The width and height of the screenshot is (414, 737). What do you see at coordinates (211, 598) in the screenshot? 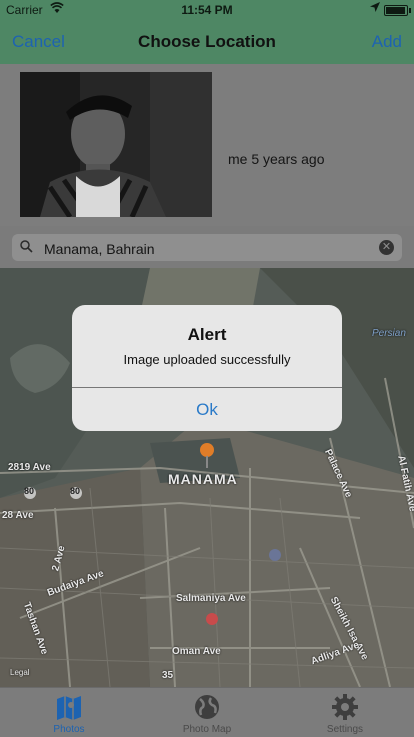
I see `map-street-label: Salmaniya Ave` at bounding box center [211, 598].